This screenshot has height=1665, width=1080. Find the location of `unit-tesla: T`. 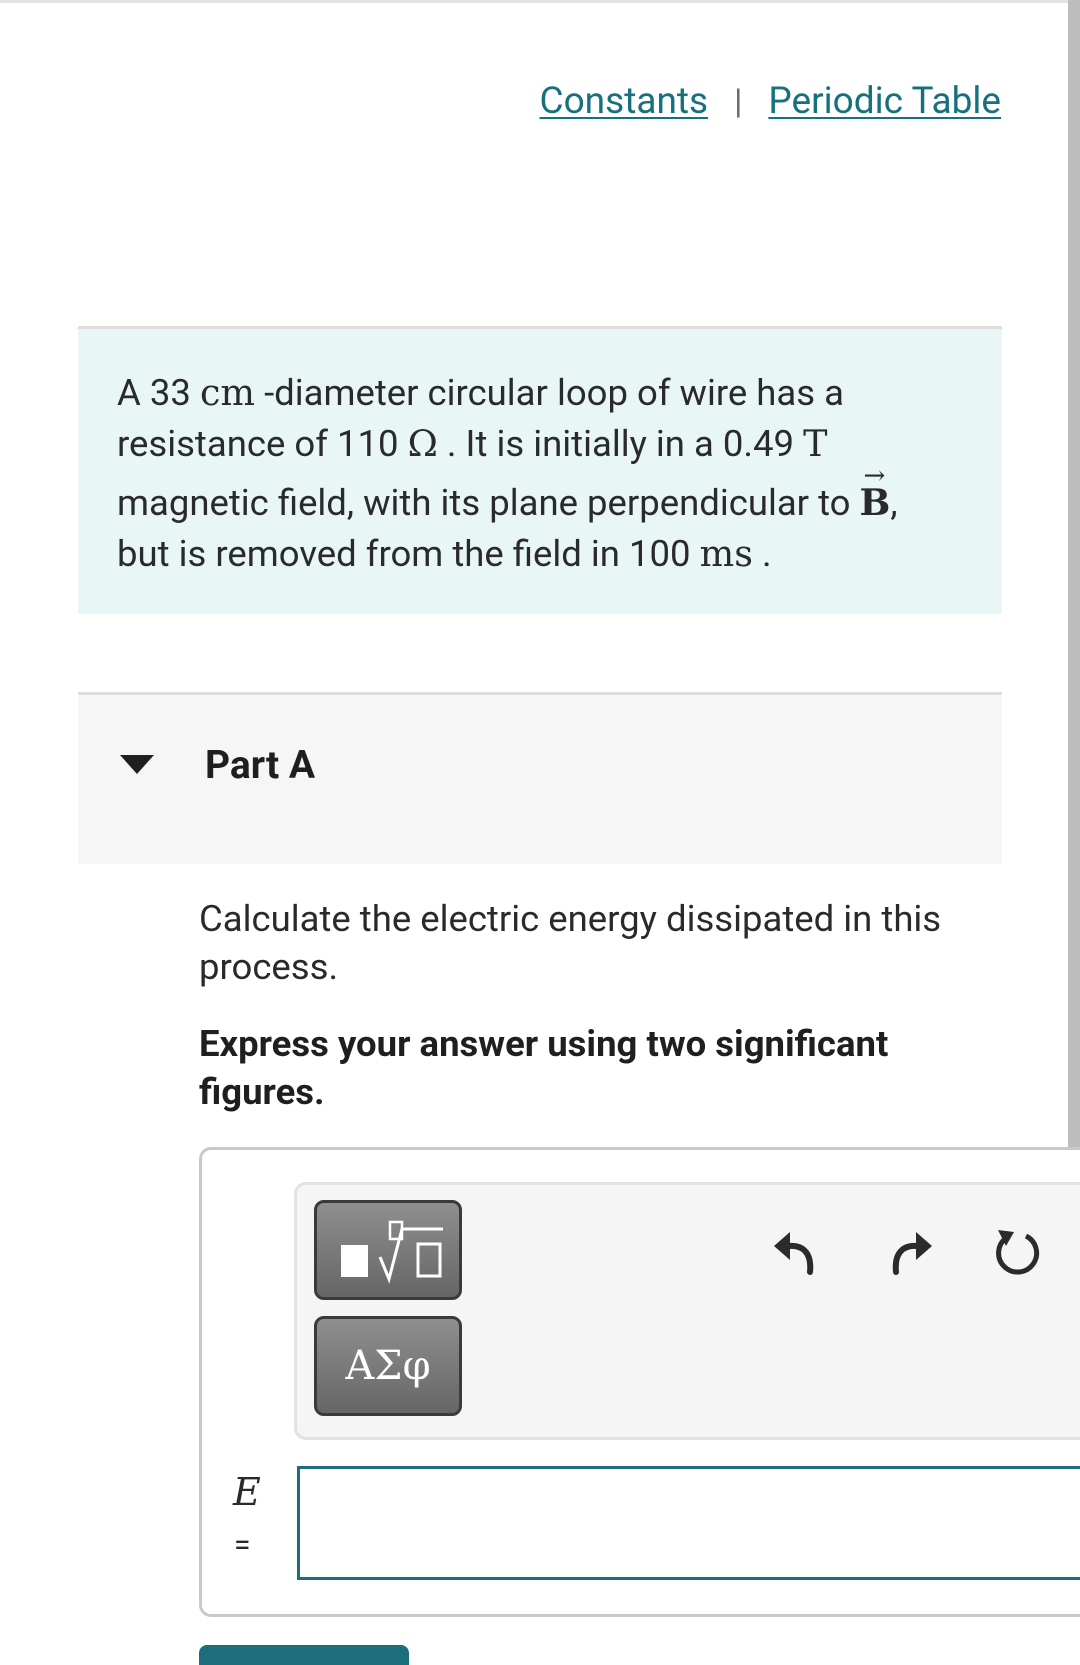

unit-tesla: T is located at coordinates (815, 443).